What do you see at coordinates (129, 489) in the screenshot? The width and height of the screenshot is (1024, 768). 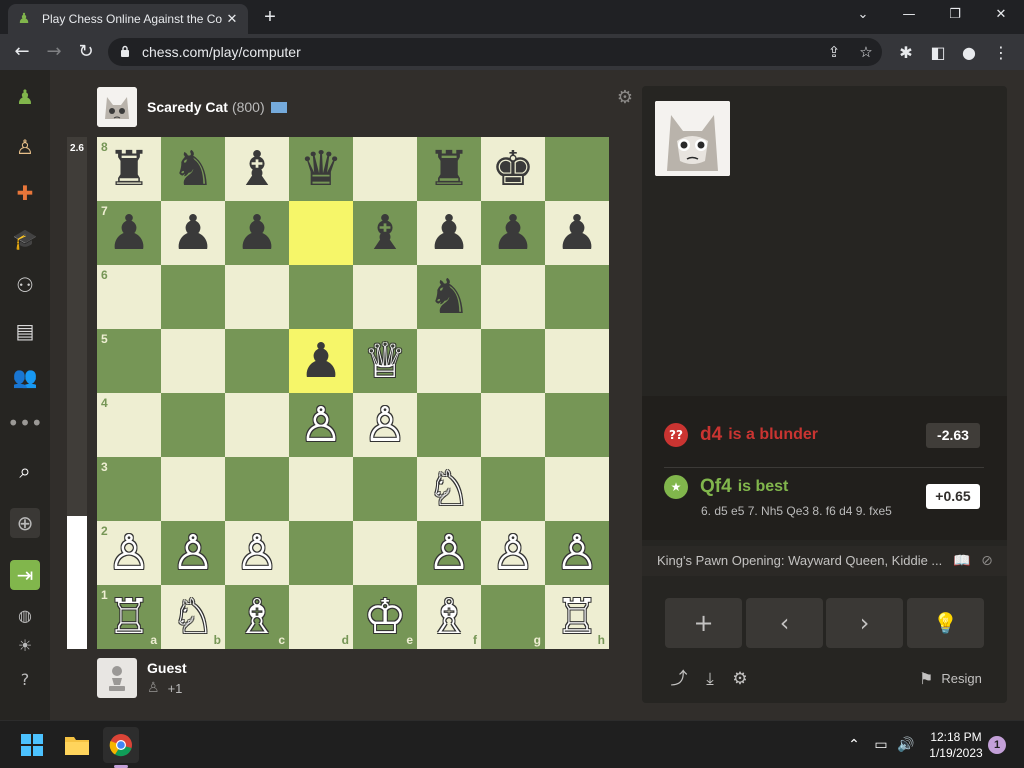 I see `square-a3: 3` at bounding box center [129, 489].